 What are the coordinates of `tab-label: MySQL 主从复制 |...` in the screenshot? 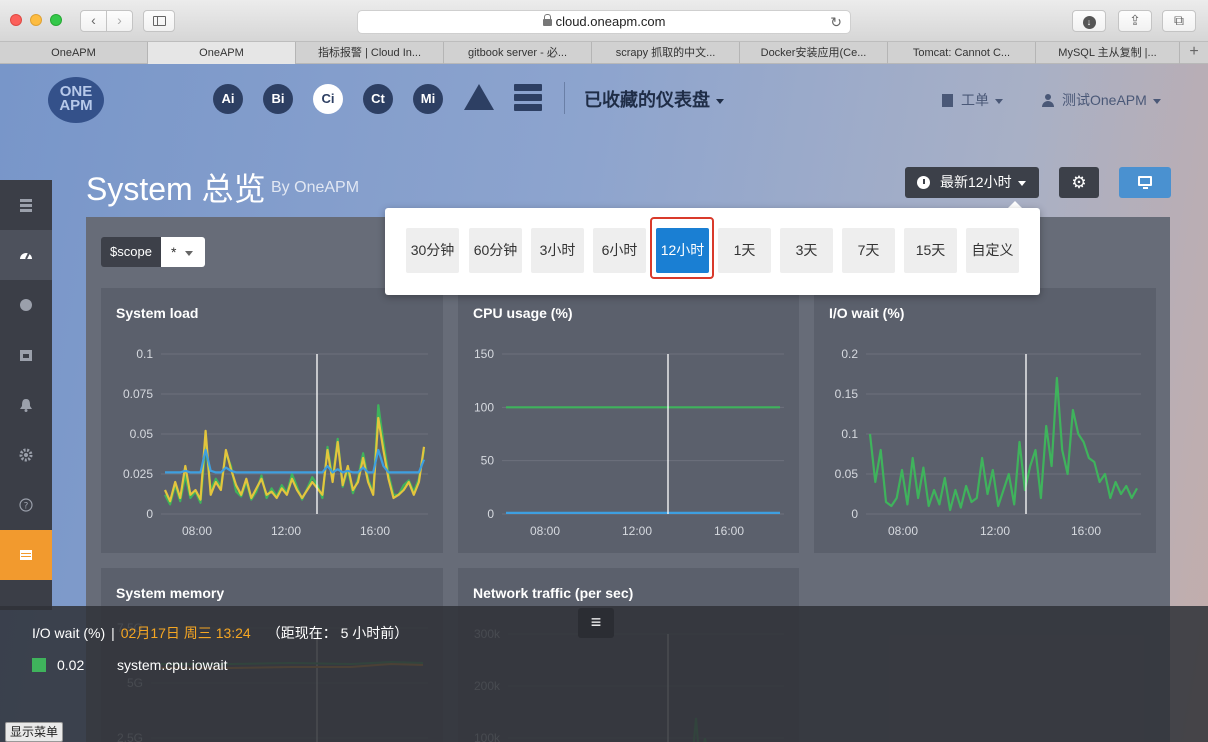 It's located at (1107, 53).